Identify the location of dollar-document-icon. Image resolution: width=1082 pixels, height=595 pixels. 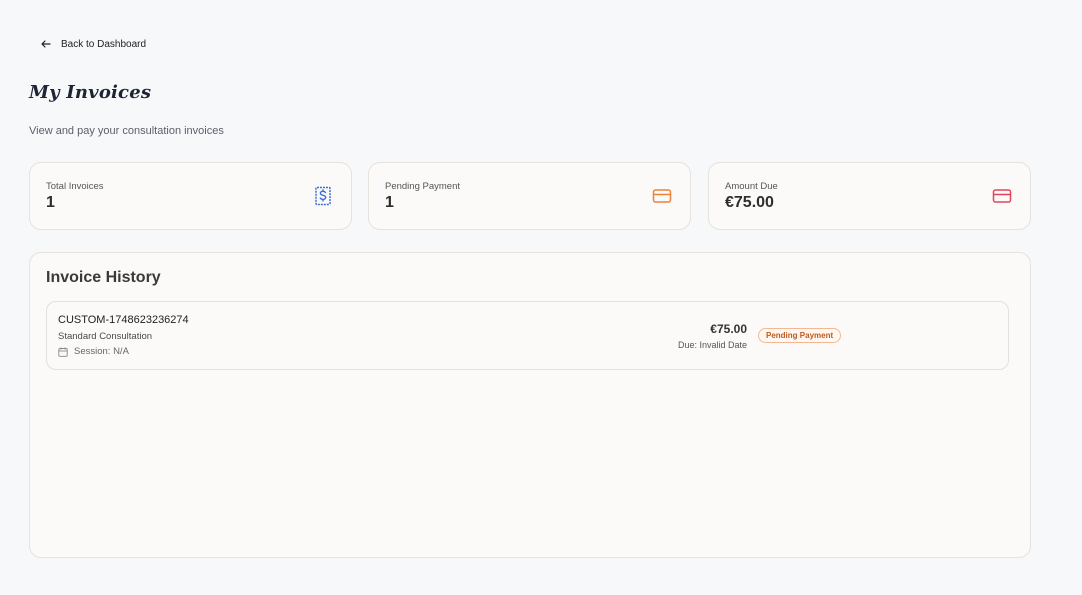
(323, 196).